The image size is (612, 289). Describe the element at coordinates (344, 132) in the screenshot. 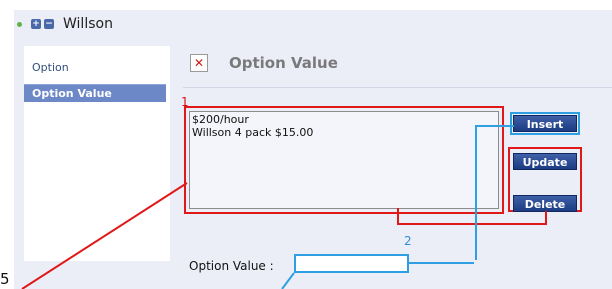

I see `list-item: Willson 4 pack $15.00` at that location.